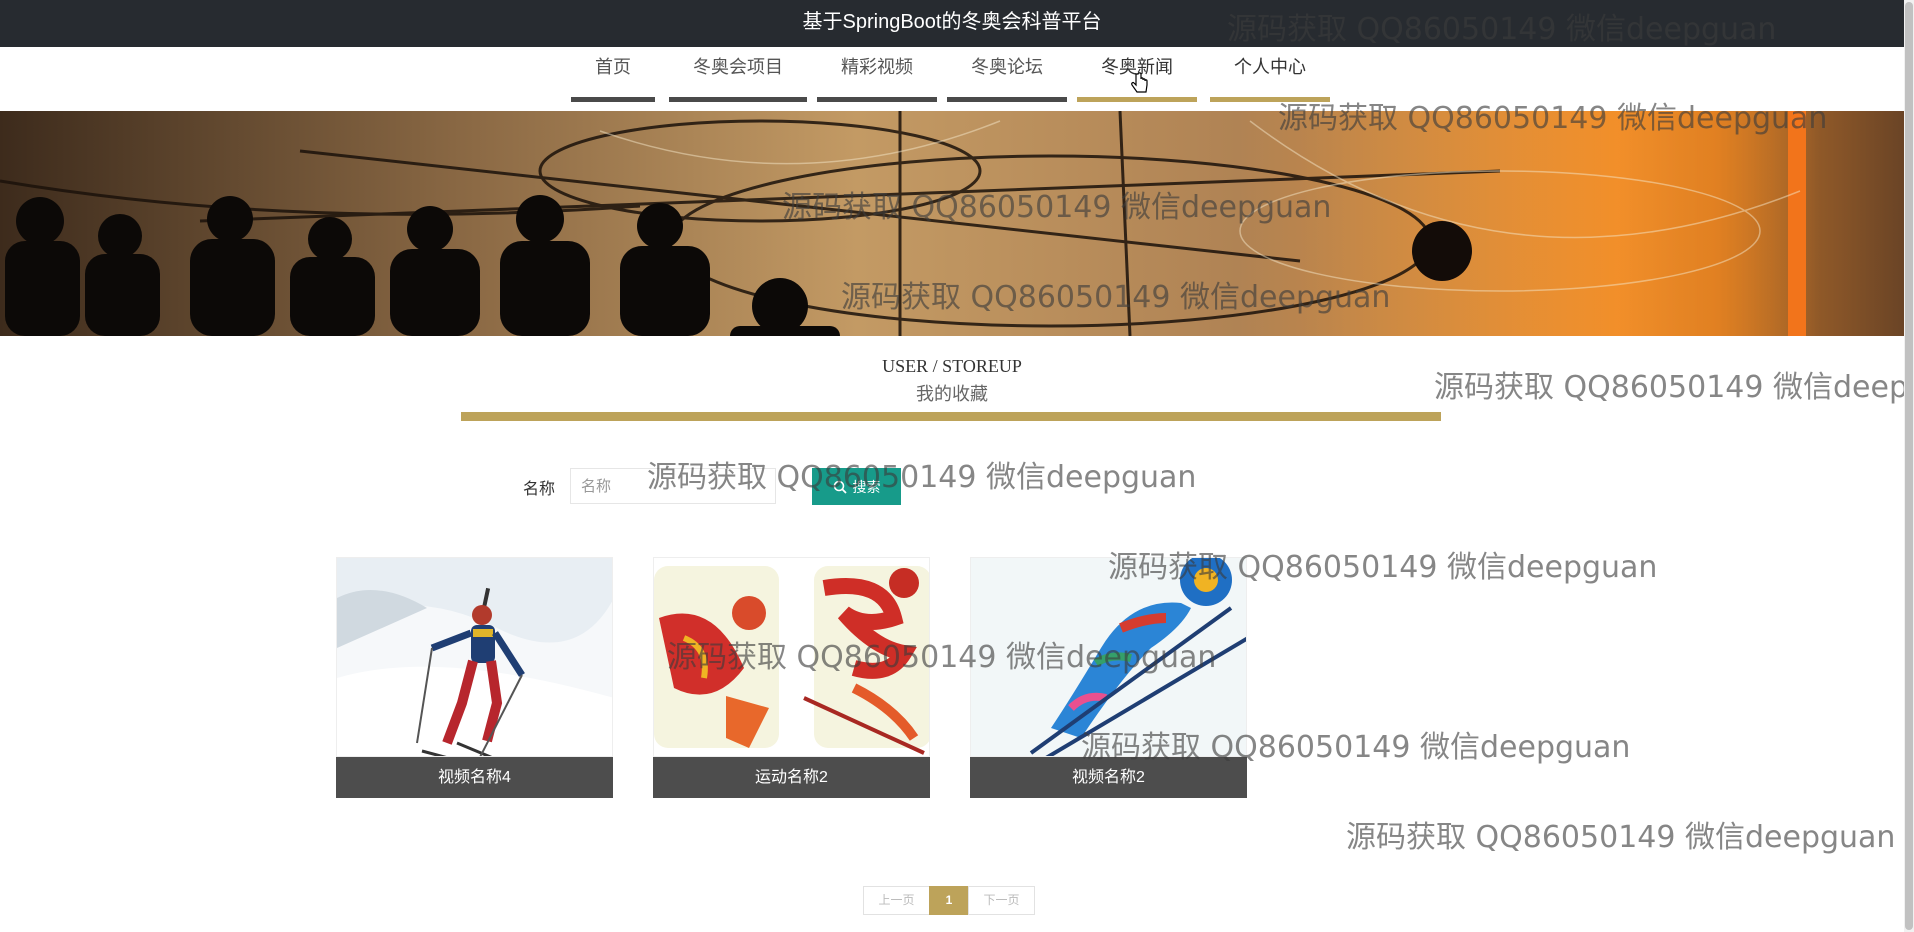  What do you see at coordinates (738, 67) in the screenshot?
I see `nav-item-label: 冬奥会项目` at bounding box center [738, 67].